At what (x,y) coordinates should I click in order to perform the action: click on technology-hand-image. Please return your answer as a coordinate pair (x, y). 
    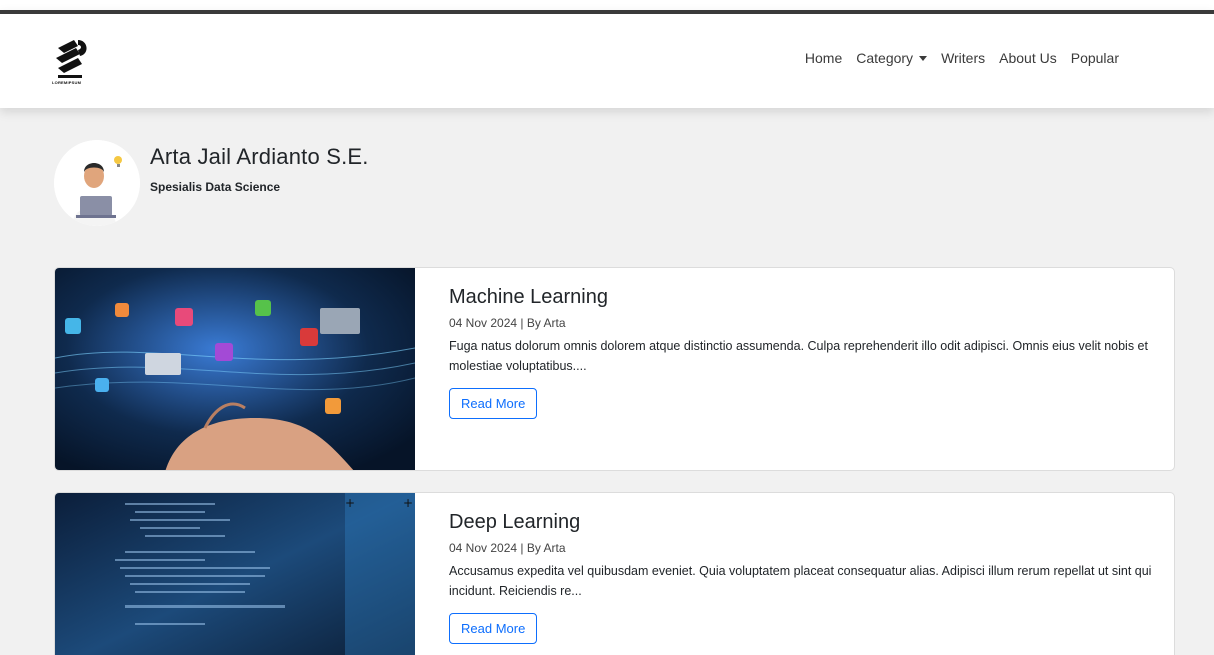
    Looking at the image, I should click on (235, 369).